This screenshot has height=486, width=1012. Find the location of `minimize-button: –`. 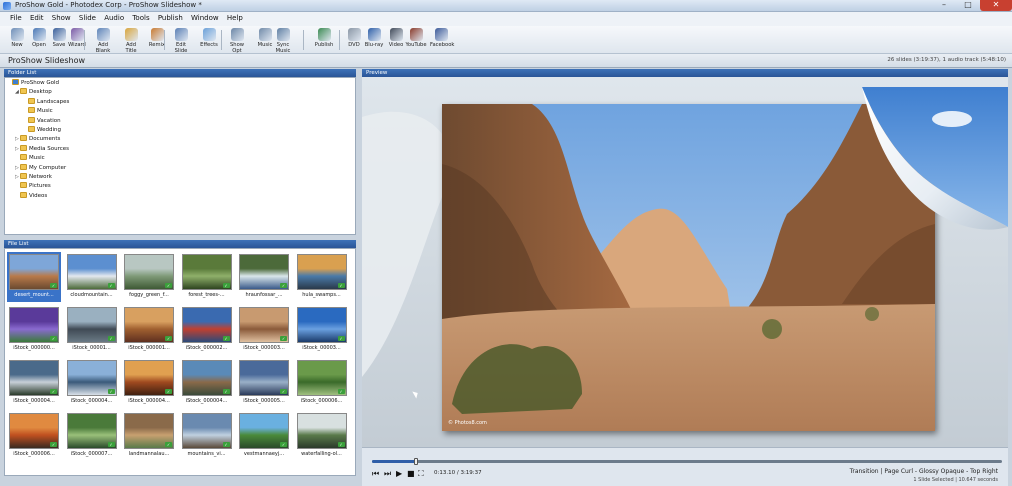

minimize-button: – is located at coordinates (944, 5).